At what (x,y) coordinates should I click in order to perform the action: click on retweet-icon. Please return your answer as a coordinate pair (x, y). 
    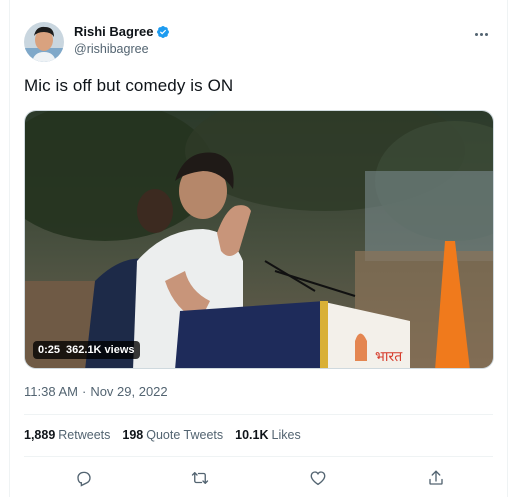
    Looking at the image, I should click on (200, 478).